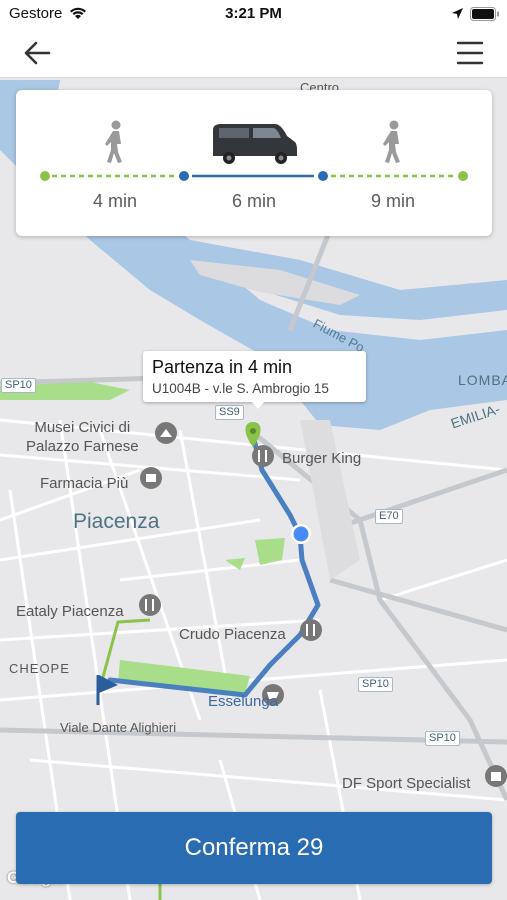  I want to click on map-label-viale-dante: Viale Dante Alighieri, so click(118, 727).